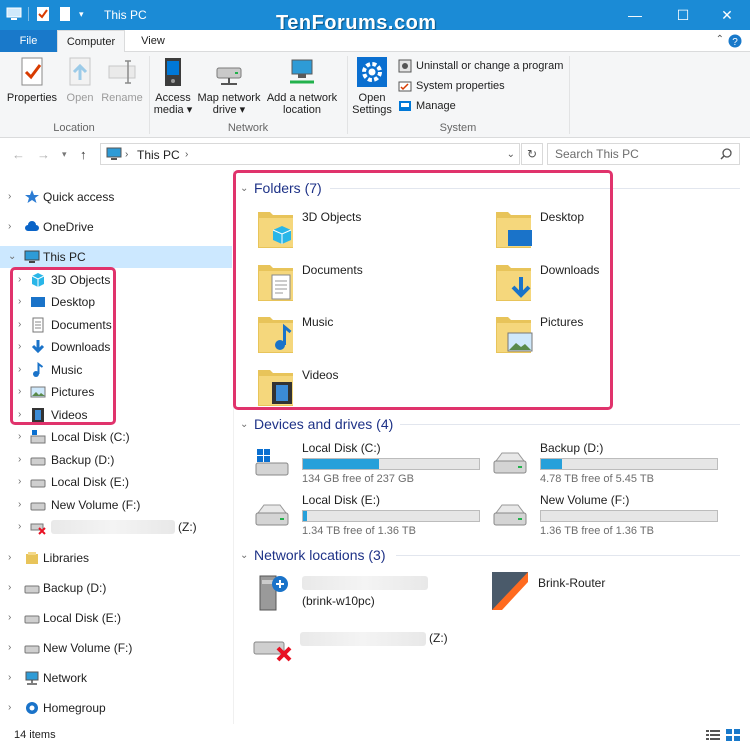 Image resolution: width=750 pixels, height=746 pixels. I want to click on redacted-text, so click(113, 527).